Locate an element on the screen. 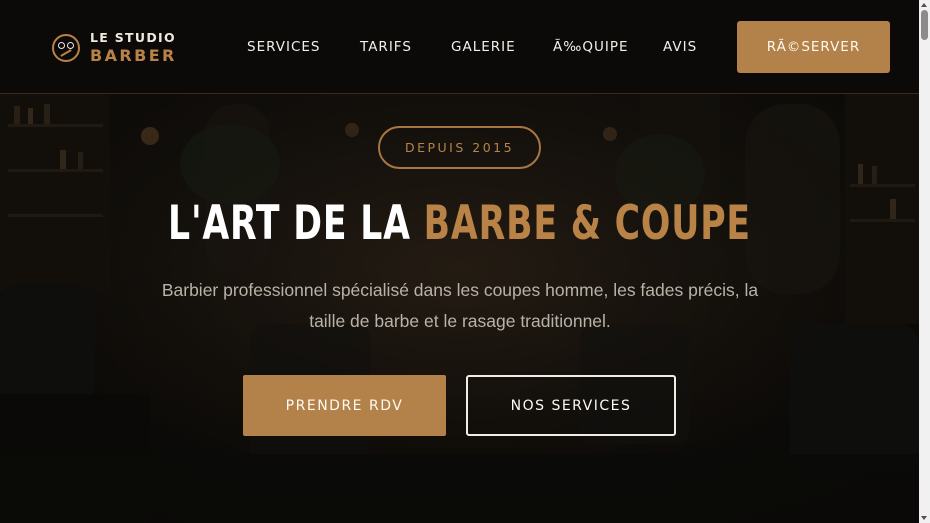 This screenshot has width=930, height=523. reserver-button: RÃ©SERVER is located at coordinates (813, 47).